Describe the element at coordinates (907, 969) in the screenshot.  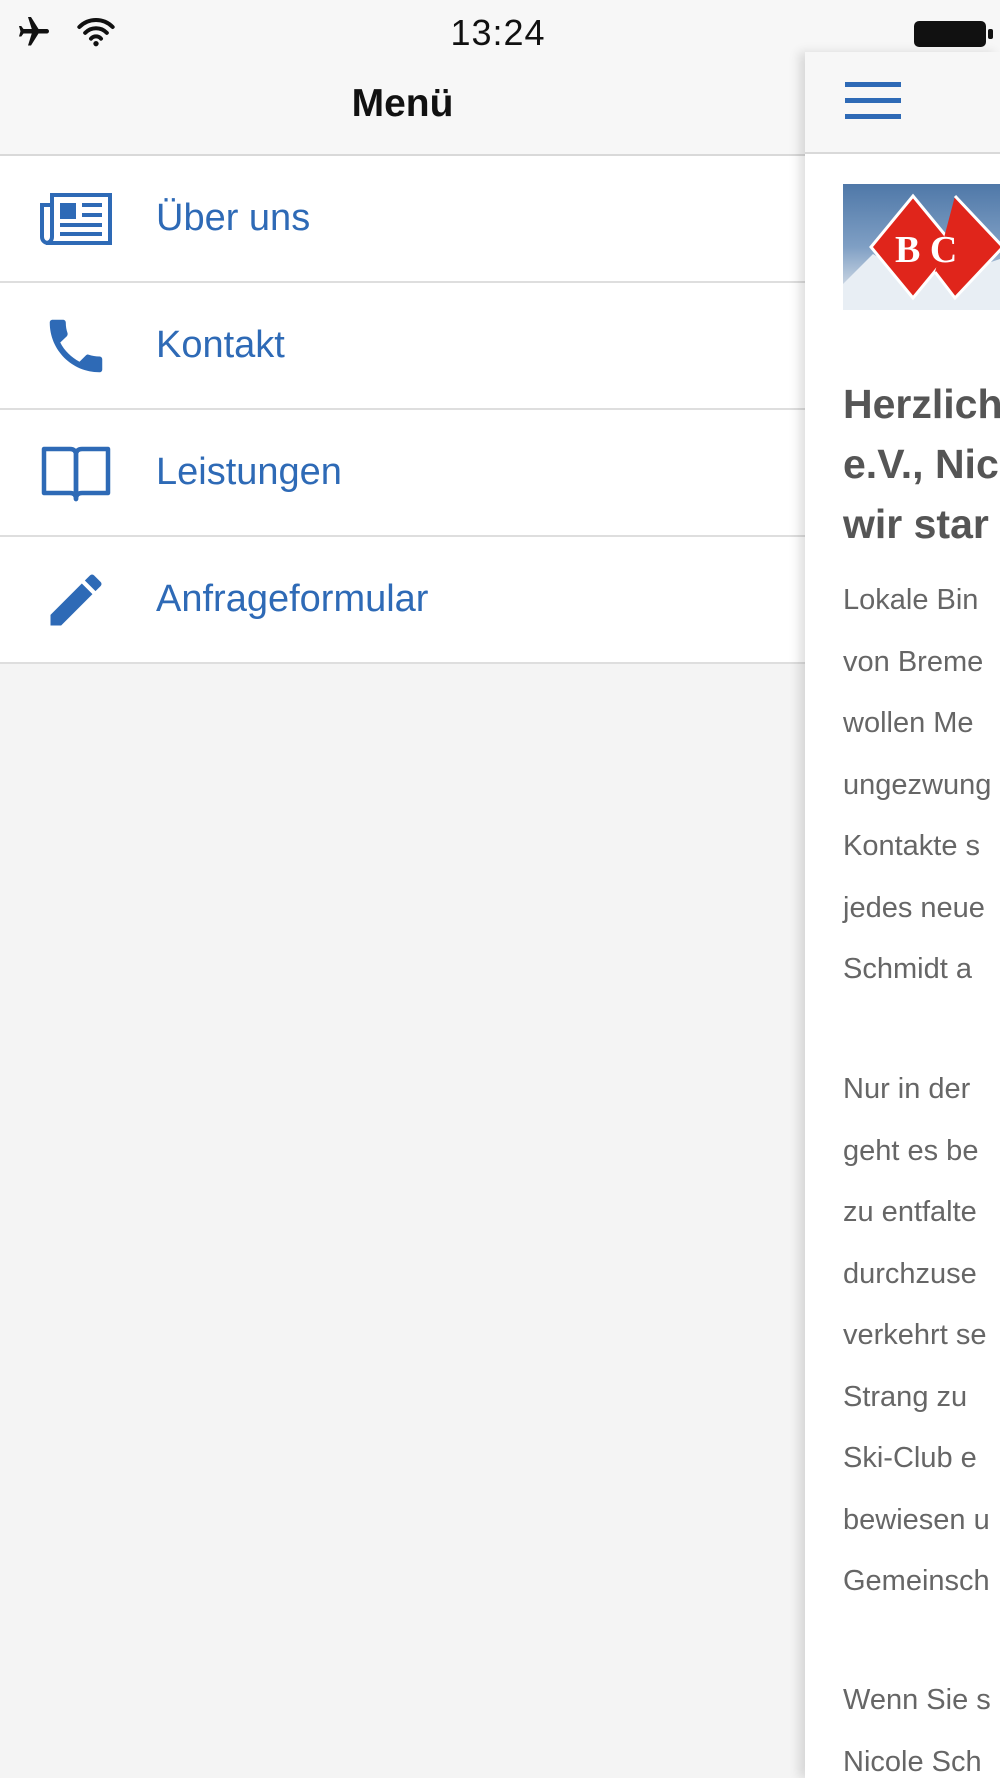
I see `paragraph-line: Schmidt a` at that location.